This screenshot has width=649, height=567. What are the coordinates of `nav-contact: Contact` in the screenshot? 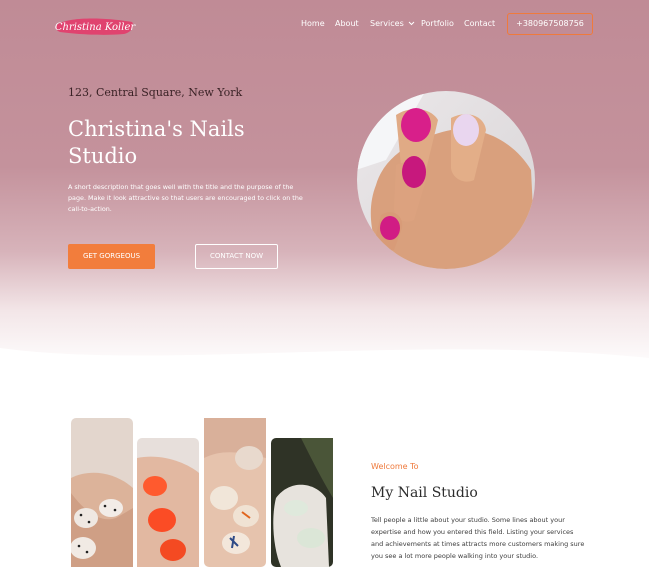 It's located at (479, 23).